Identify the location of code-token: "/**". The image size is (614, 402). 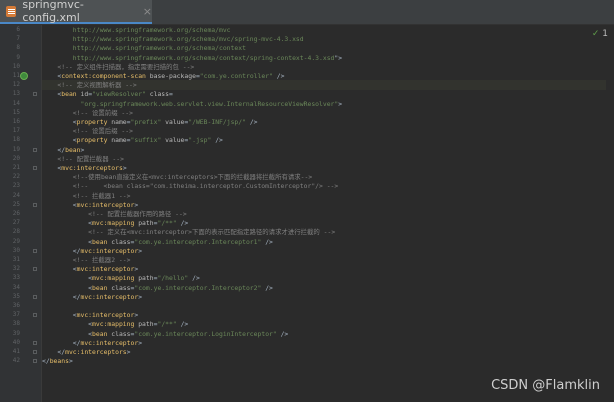
(167, 324).